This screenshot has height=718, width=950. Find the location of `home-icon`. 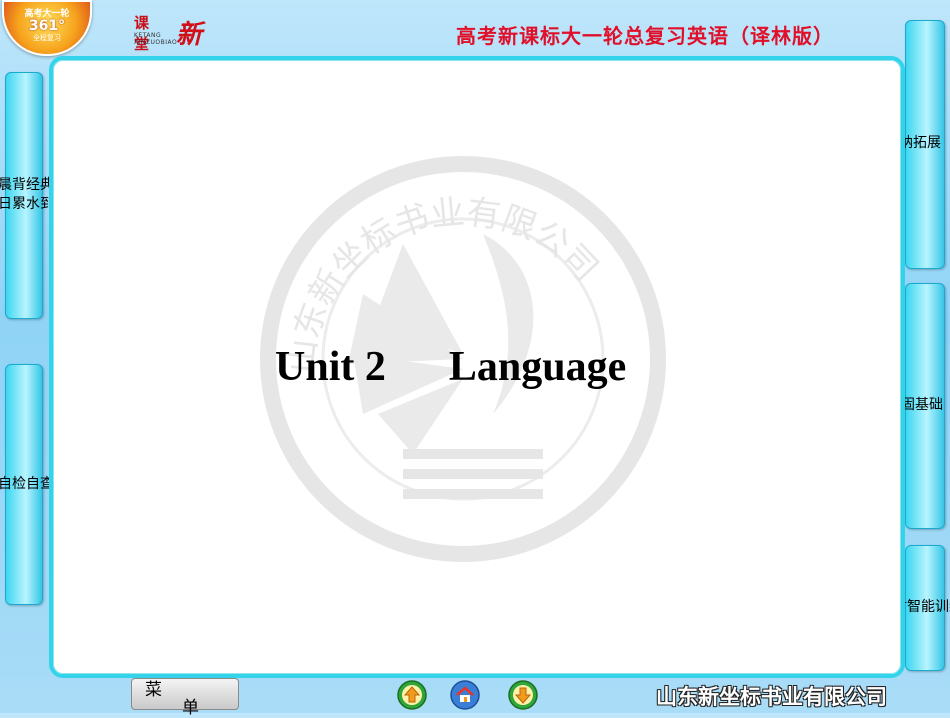

home-icon is located at coordinates (465, 695).